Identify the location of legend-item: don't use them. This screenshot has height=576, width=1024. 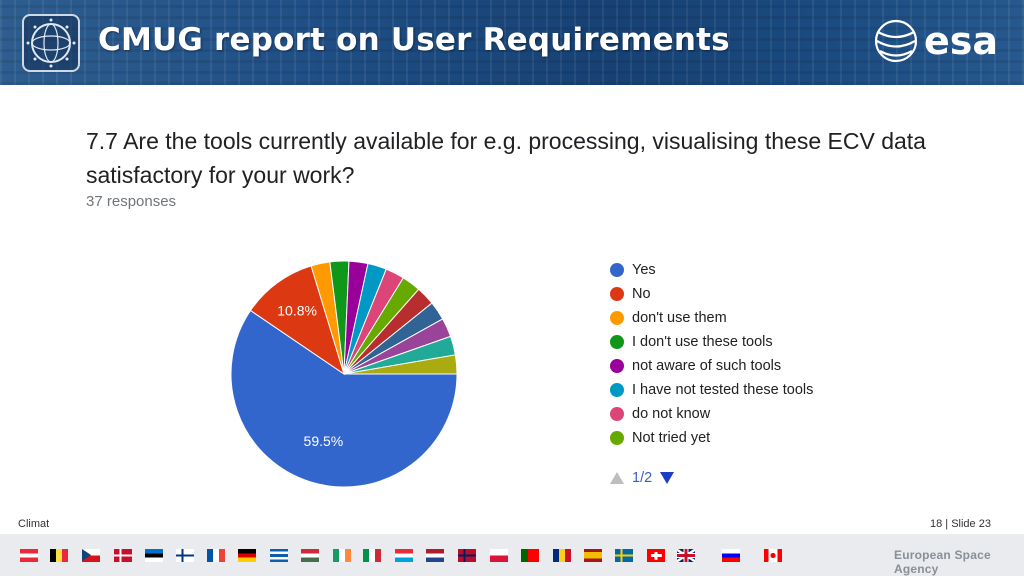
(711, 318).